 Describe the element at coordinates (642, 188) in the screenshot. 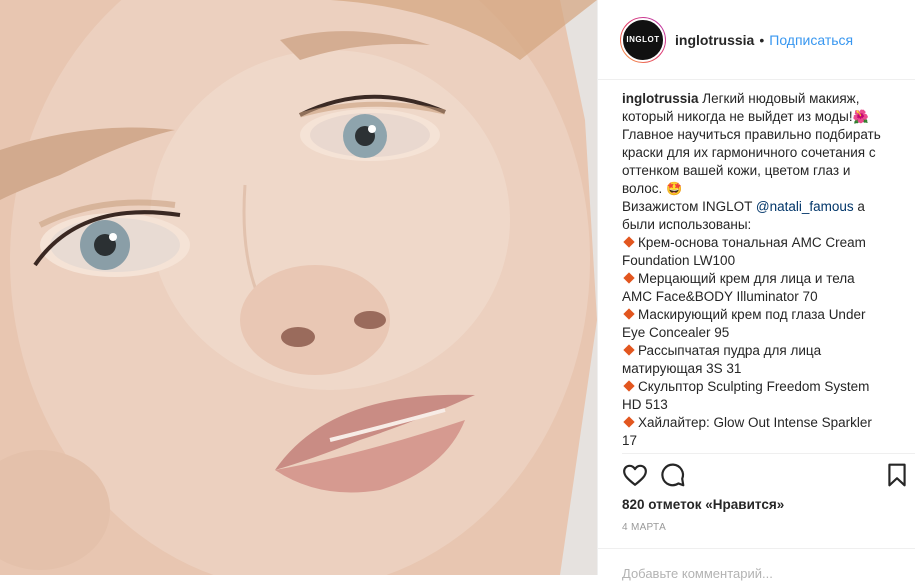

I see `caption-text-line: волос.` at that location.